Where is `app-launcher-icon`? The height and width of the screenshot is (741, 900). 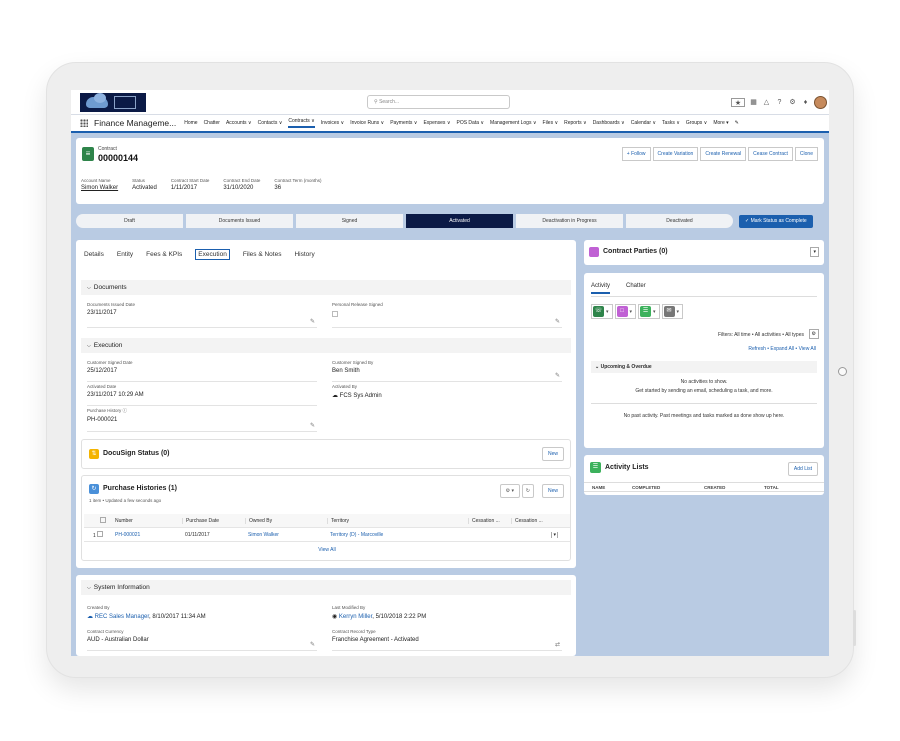
app-launcher-icon is located at coordinates (84, 123).